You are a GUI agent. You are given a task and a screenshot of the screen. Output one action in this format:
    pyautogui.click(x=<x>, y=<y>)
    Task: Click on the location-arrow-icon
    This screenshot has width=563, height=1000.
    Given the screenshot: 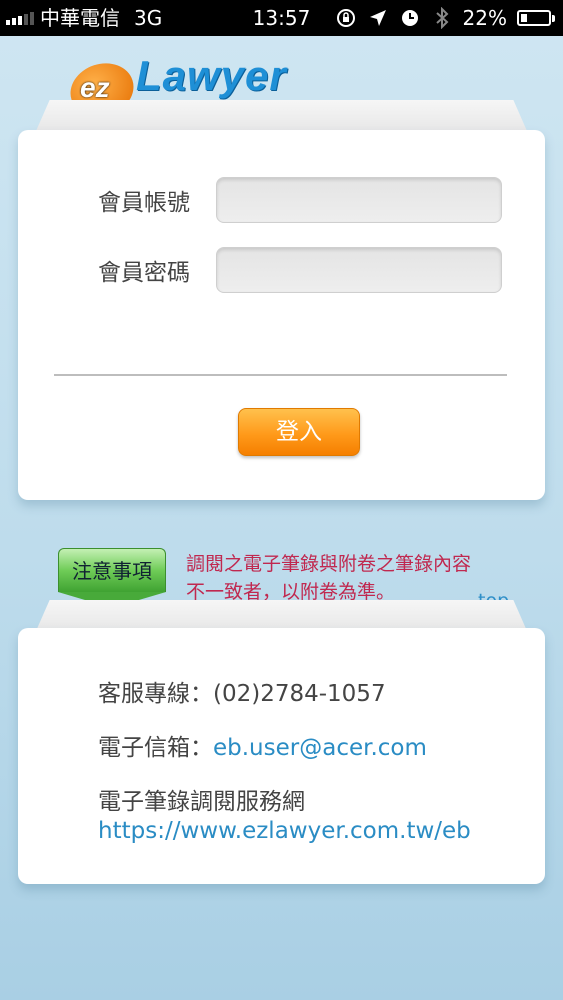 What is the action you would take?
    pyautogui.click(x=378, y=18)
    